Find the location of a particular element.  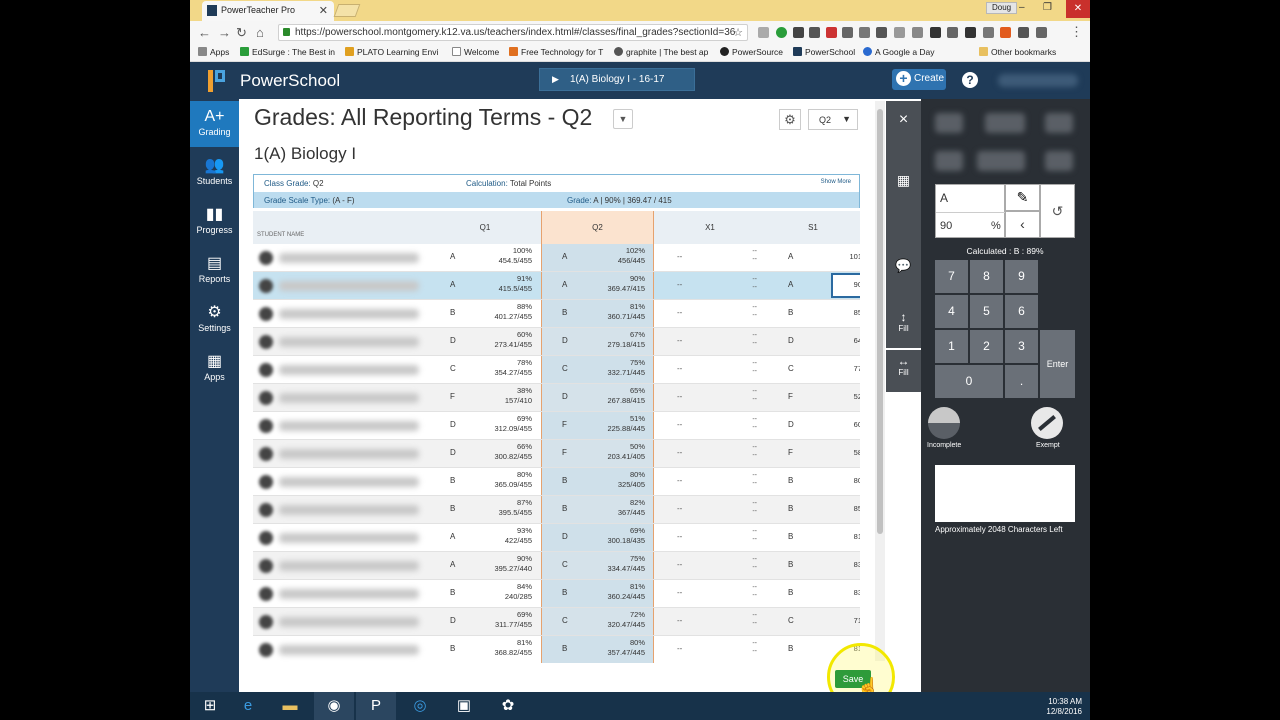

column-header-q2: Q2 is located at coordinates (597, 227).